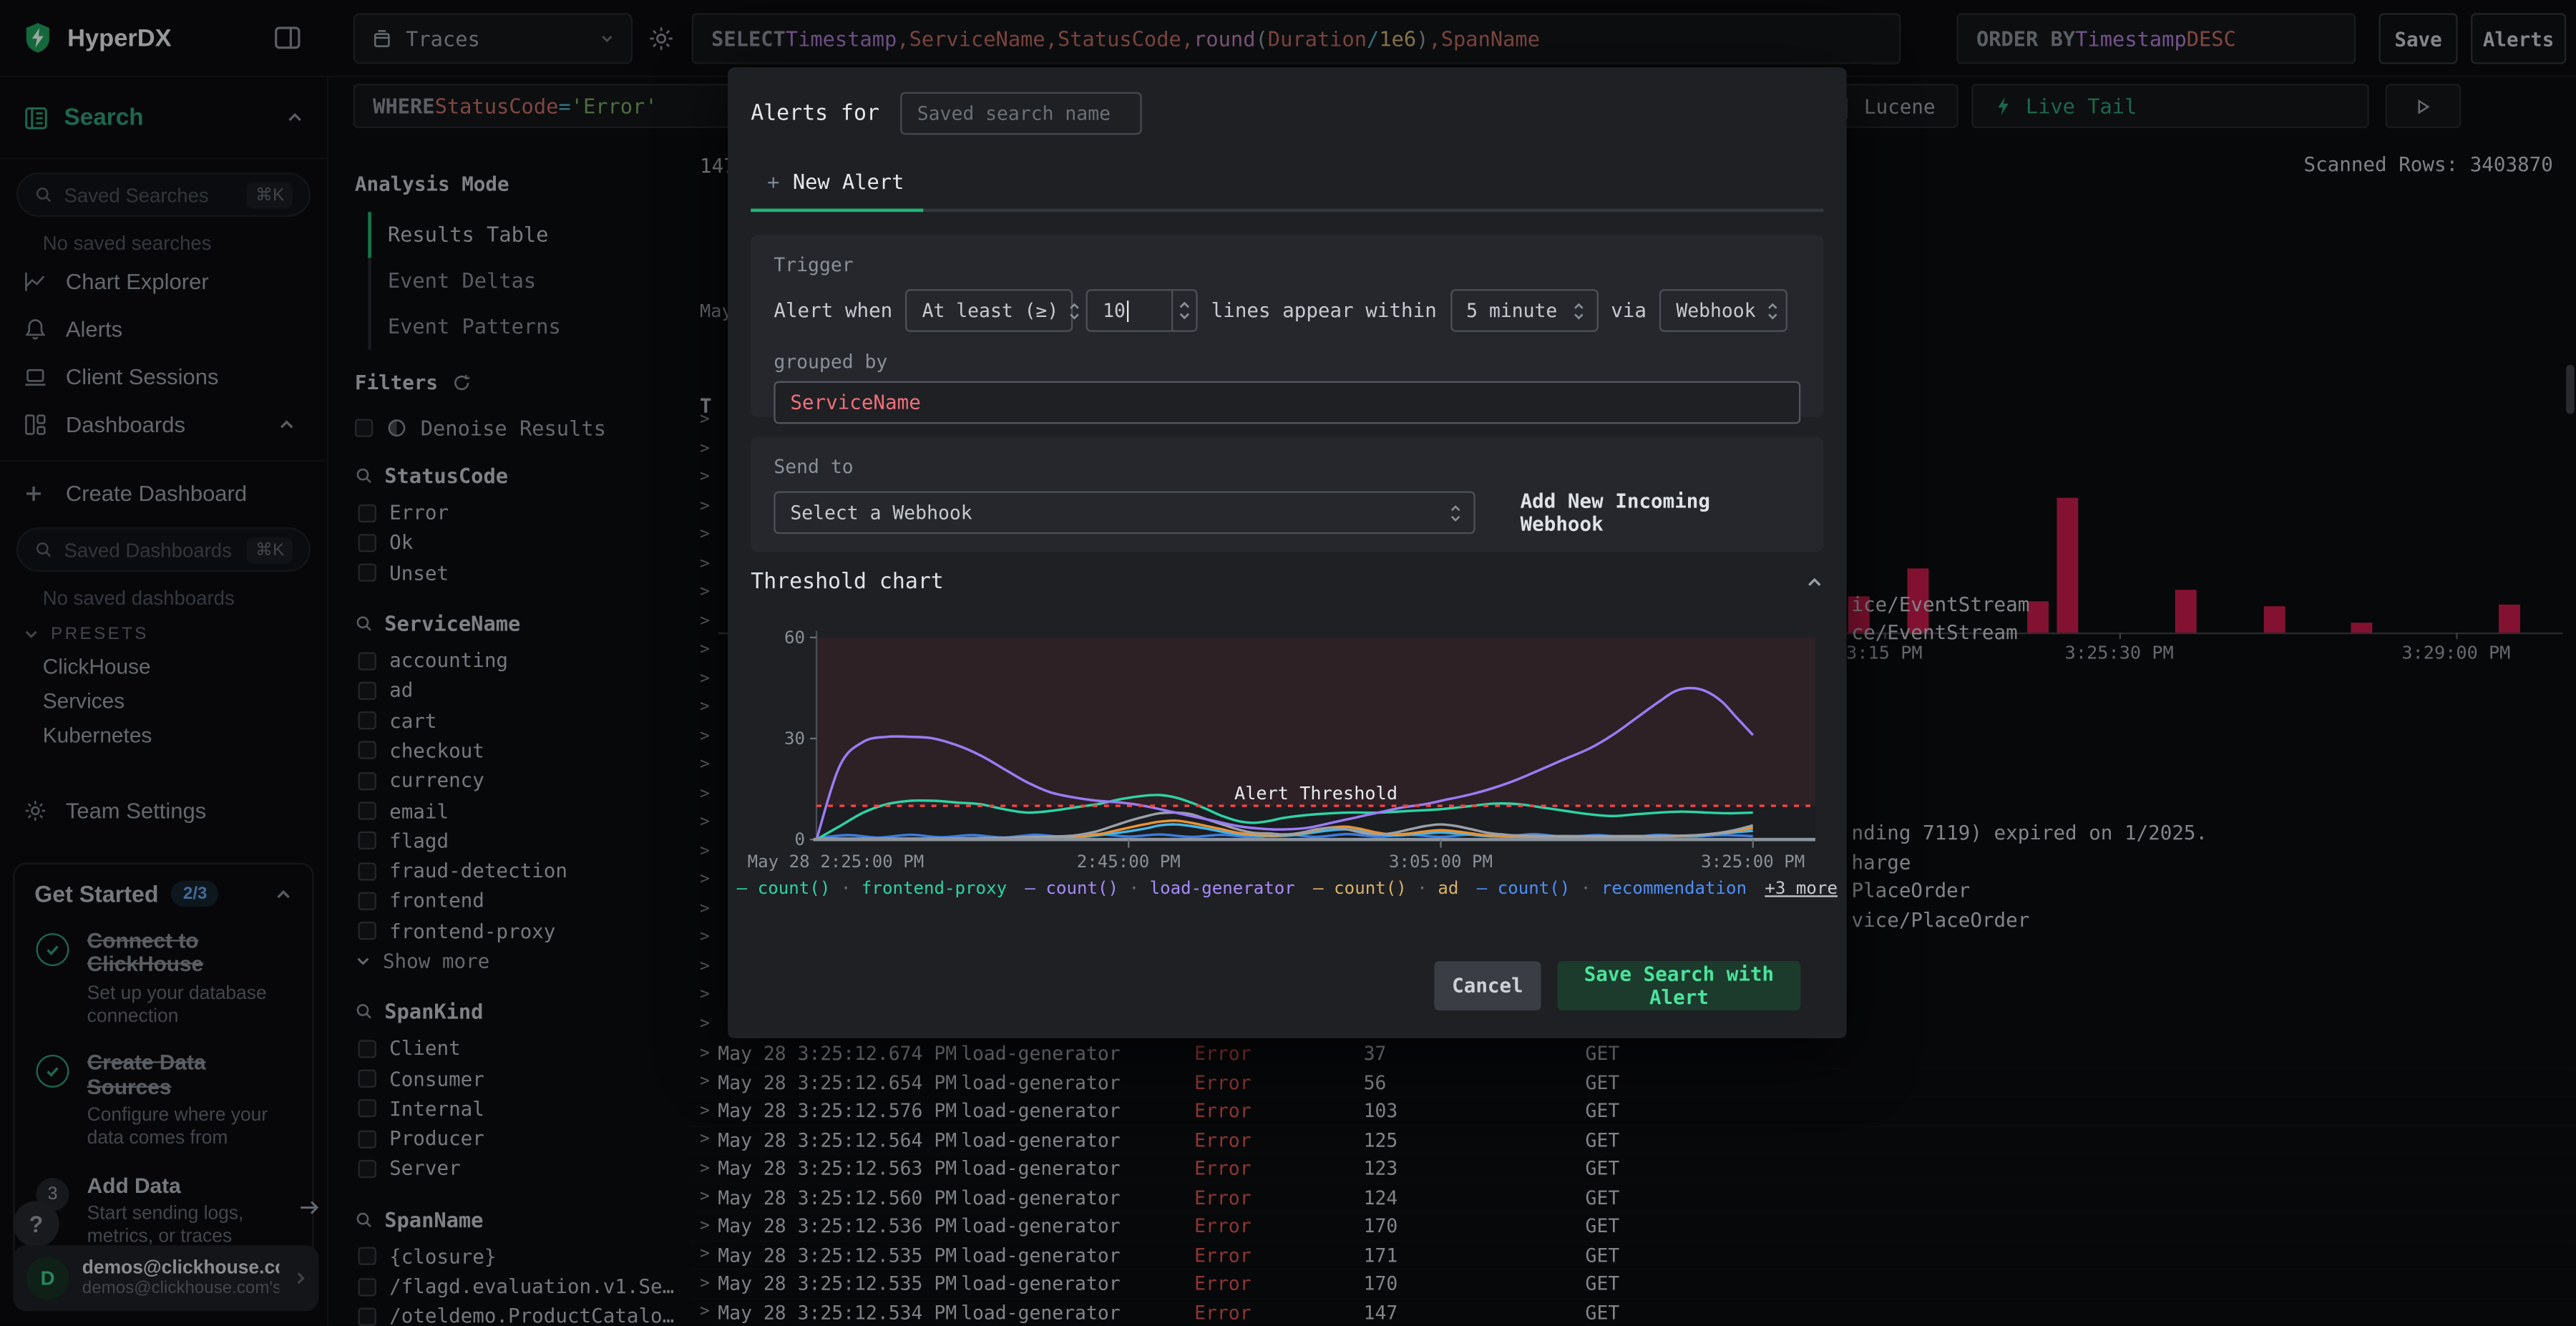 The height and width of the screenshot is (1326, 2576). What do you see at coordinates (794, 638) in the screenshot?
I see `y-axis-tick-label: 60` at bounding box center [794, 638].